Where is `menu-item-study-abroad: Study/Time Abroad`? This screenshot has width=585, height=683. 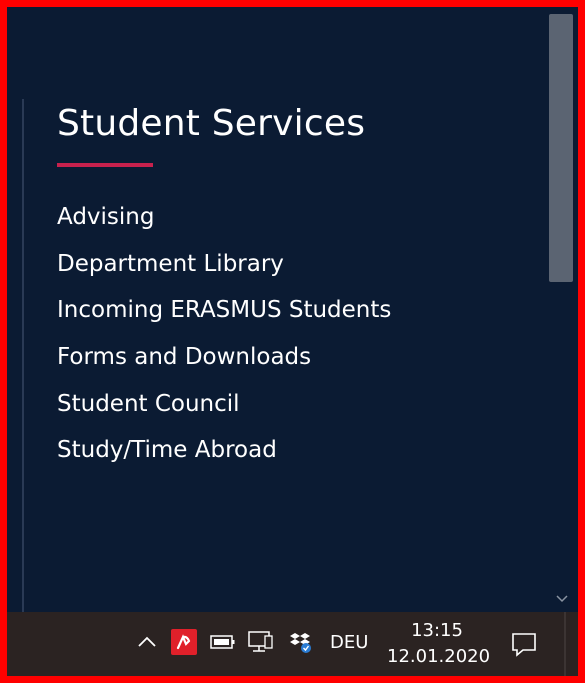
menu-item-study-abroad: Study/Time Abroad is located at coordinates (224, 456).